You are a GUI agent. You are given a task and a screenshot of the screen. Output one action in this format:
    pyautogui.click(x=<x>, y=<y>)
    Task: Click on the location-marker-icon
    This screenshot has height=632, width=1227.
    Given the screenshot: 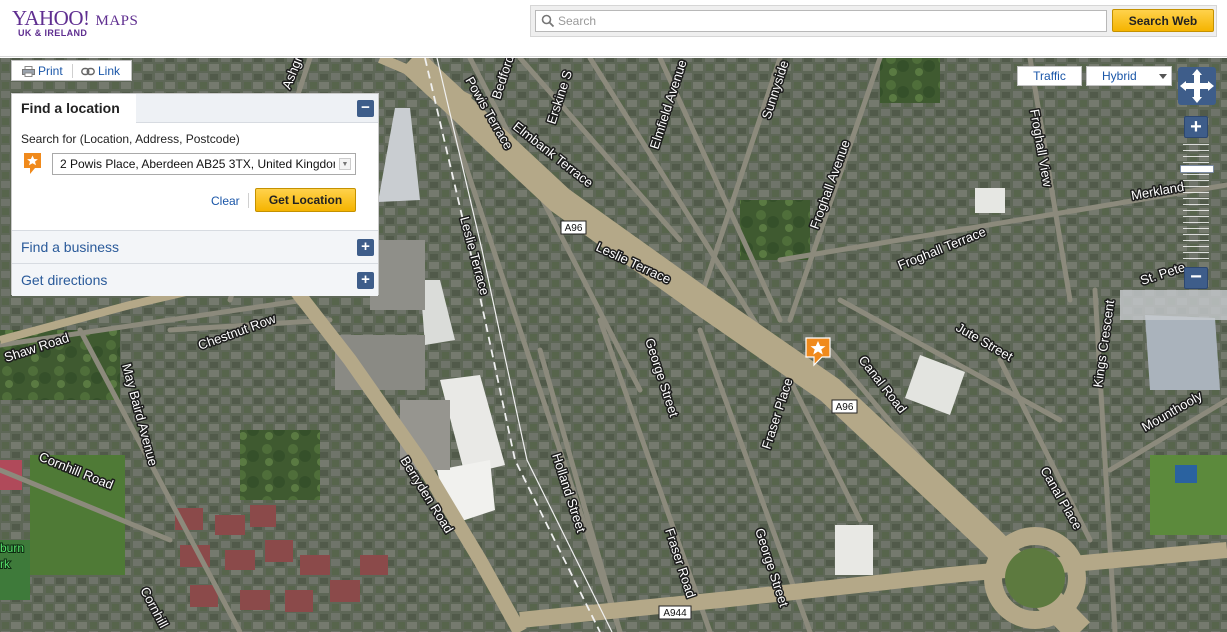 What is the action you would take?
    pyautogui.click(x=32, y=163)
    